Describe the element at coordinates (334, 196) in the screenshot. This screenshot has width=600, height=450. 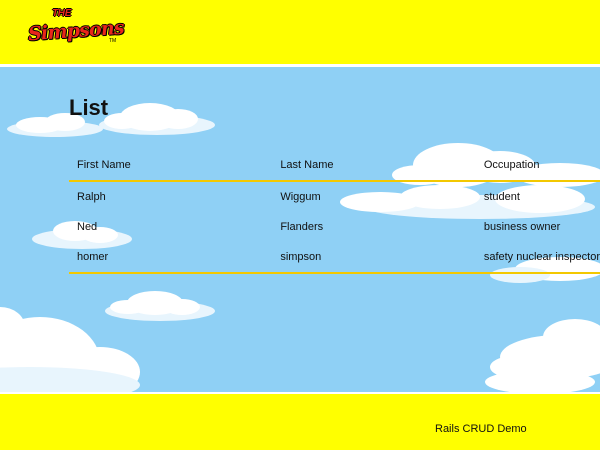
I see `table-row: Ralph Wiggum student` at that location.